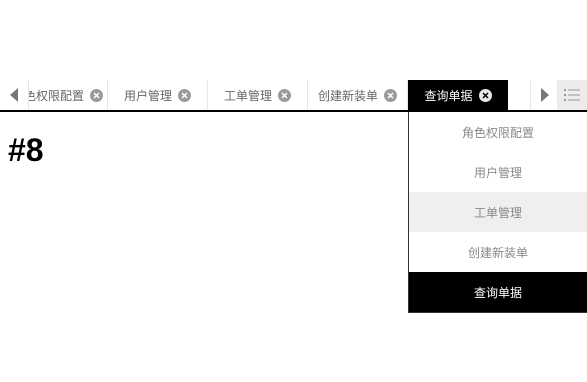 The width and height of the screenshot is (587, 382). I want to click on tab-query-documents: 查询单据, so click(458, 95).